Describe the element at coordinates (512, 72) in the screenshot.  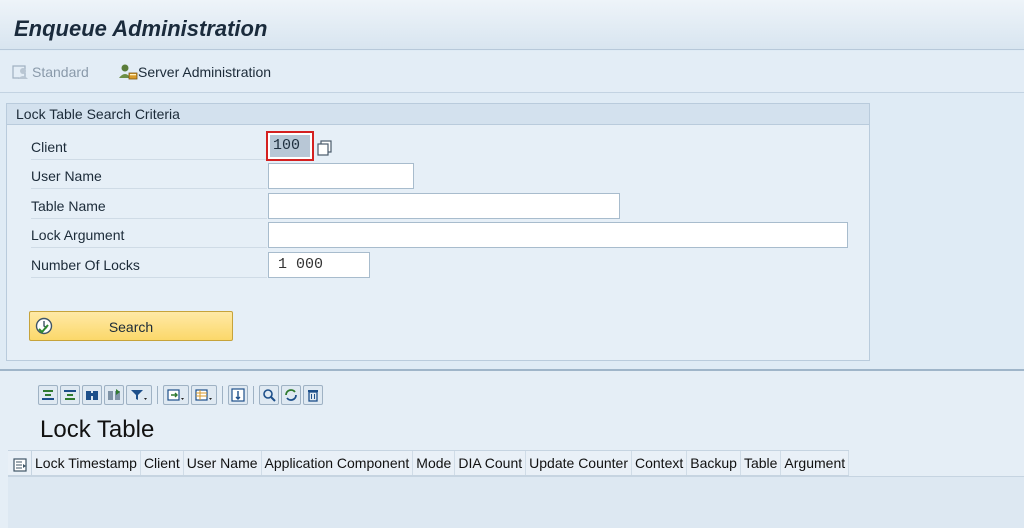
I see `application-toolbar: Standard Server Administration` at that location.